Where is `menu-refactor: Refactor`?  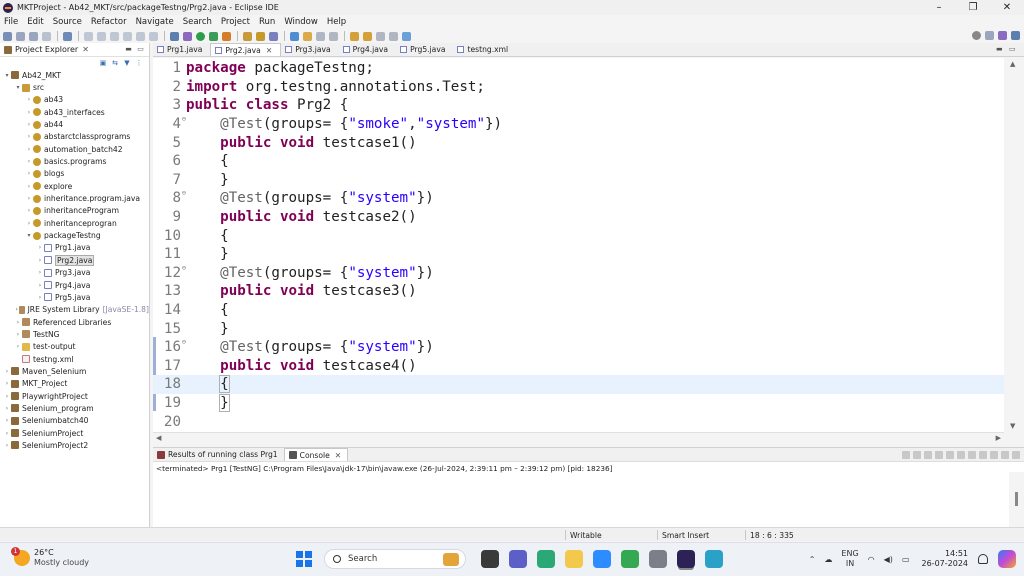 menu-refactor: Refactor is located at coordinates (109, 22).